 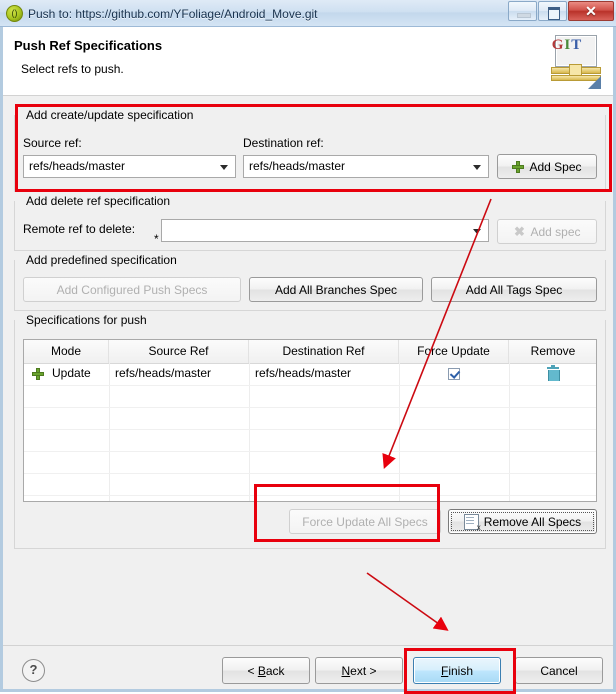 I want to click on force-update-all-specs-button: Force Update All Specs, so click(x=365, y=521).